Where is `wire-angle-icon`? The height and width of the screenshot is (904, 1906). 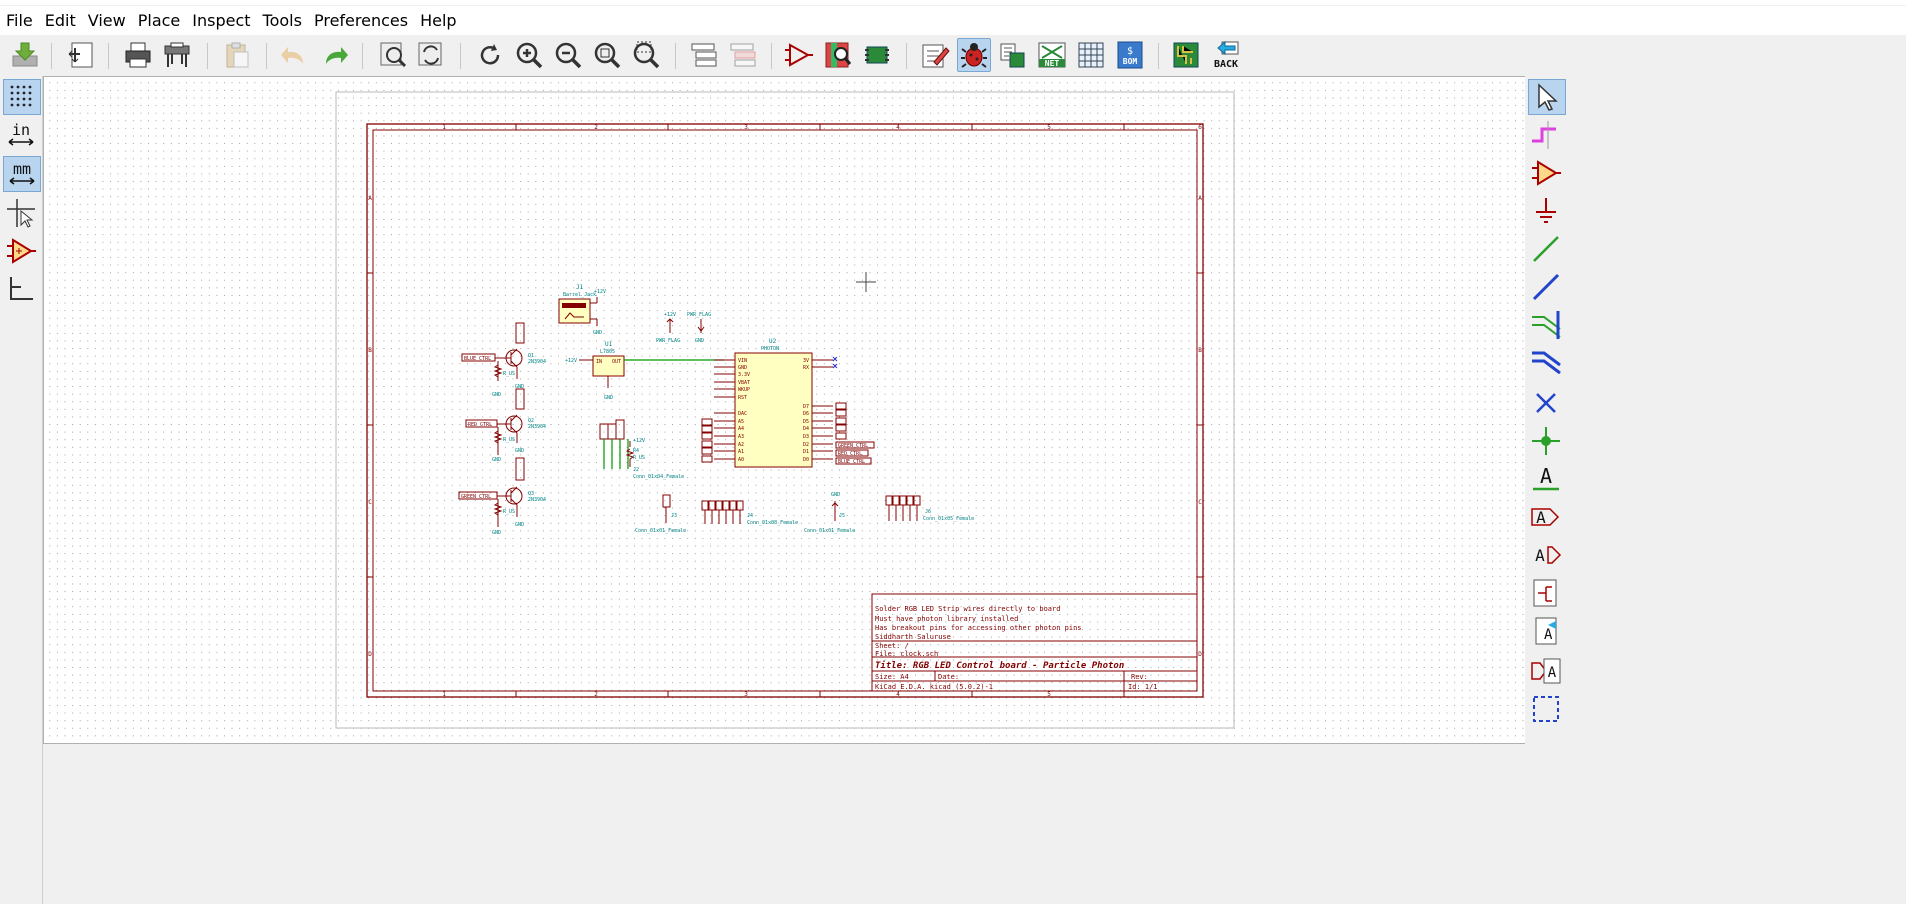
wire-angle-icon is located at coordinates (21, 289).